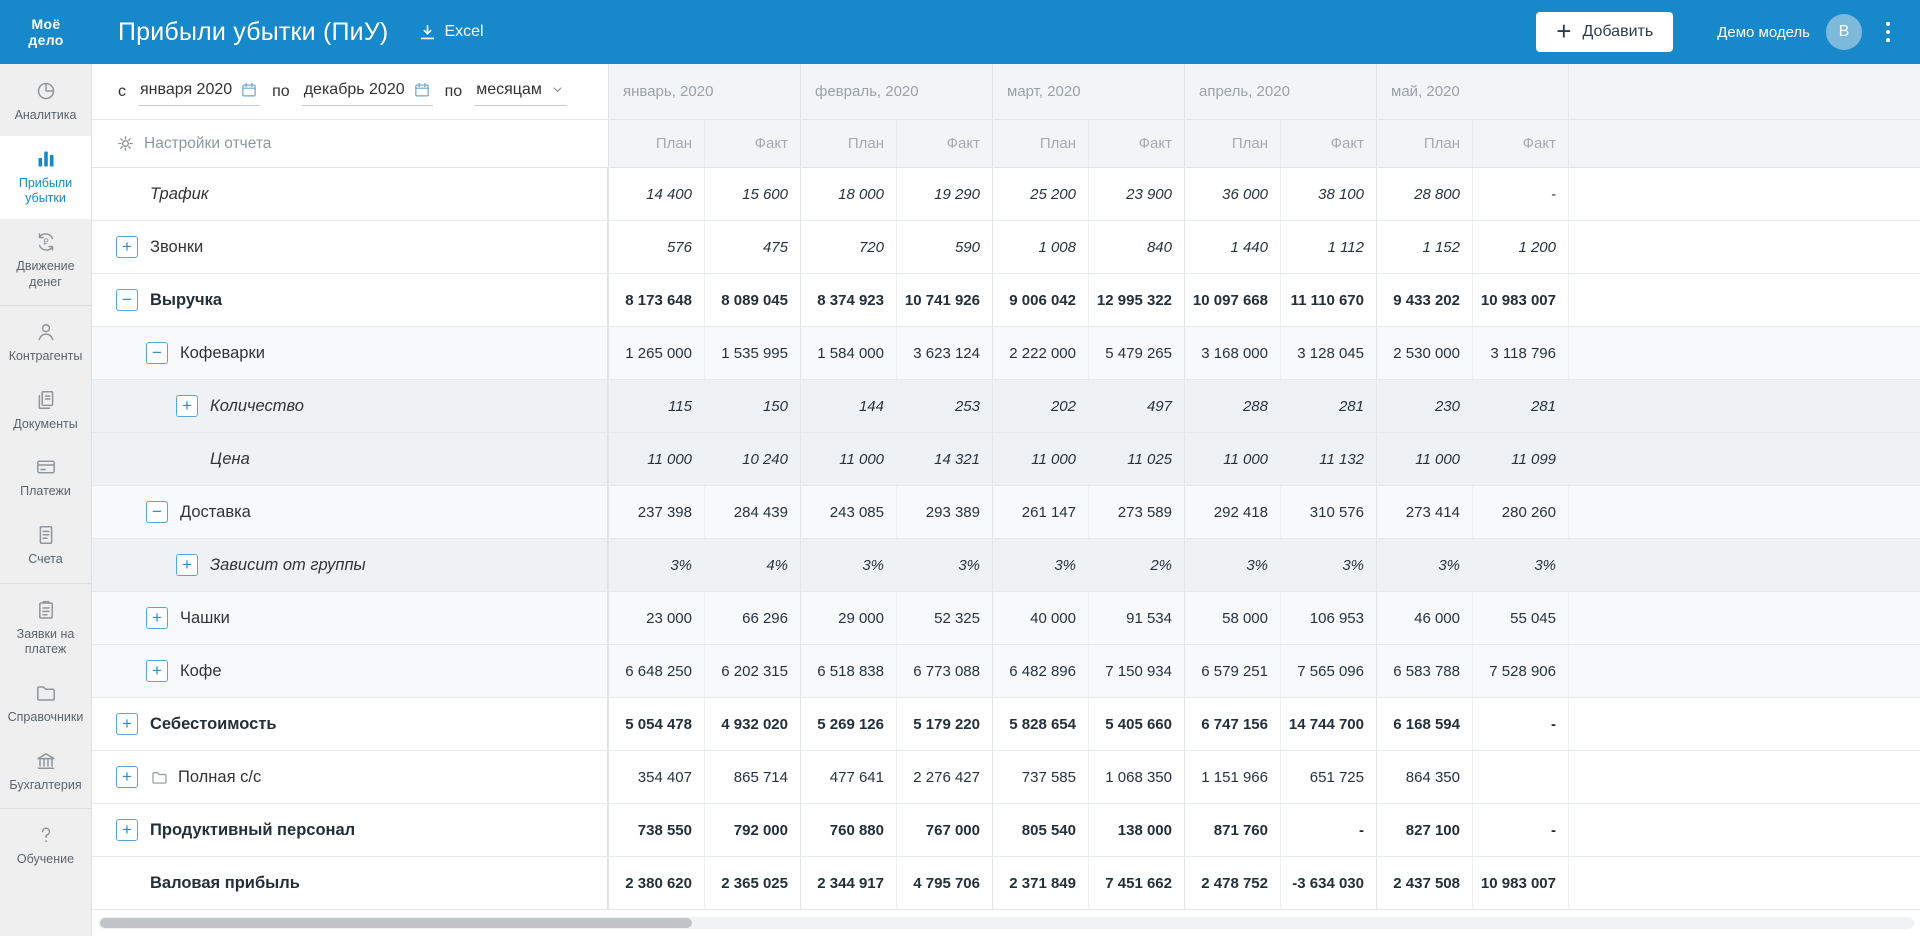 This screenshot has height=936, width=1920. I want to click on scrollbar-track, so click(1006, 923).